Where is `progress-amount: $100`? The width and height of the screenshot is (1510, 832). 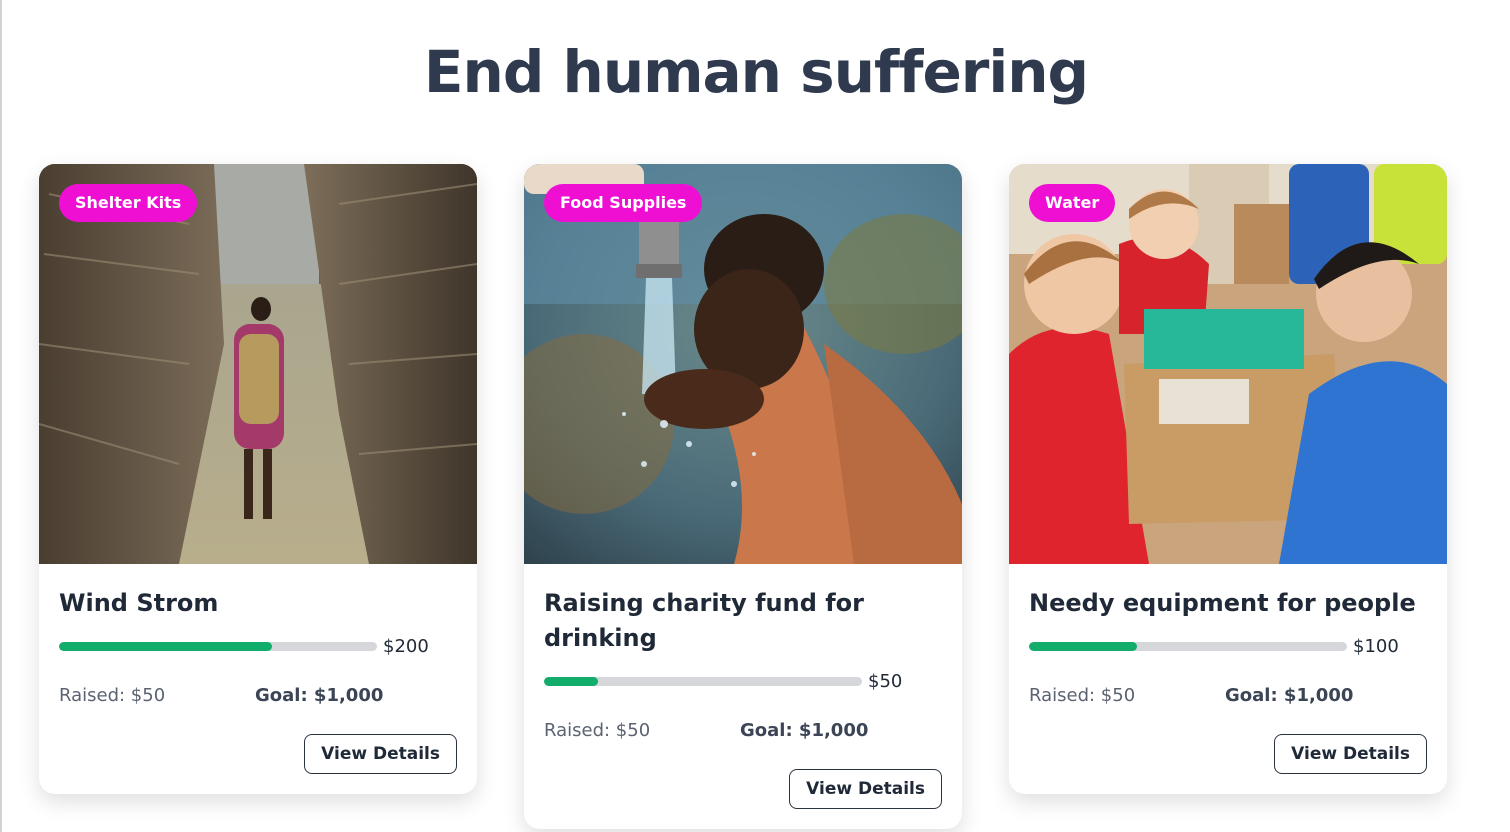
progress-amount: $100 is located at coordinates (1376, 646).